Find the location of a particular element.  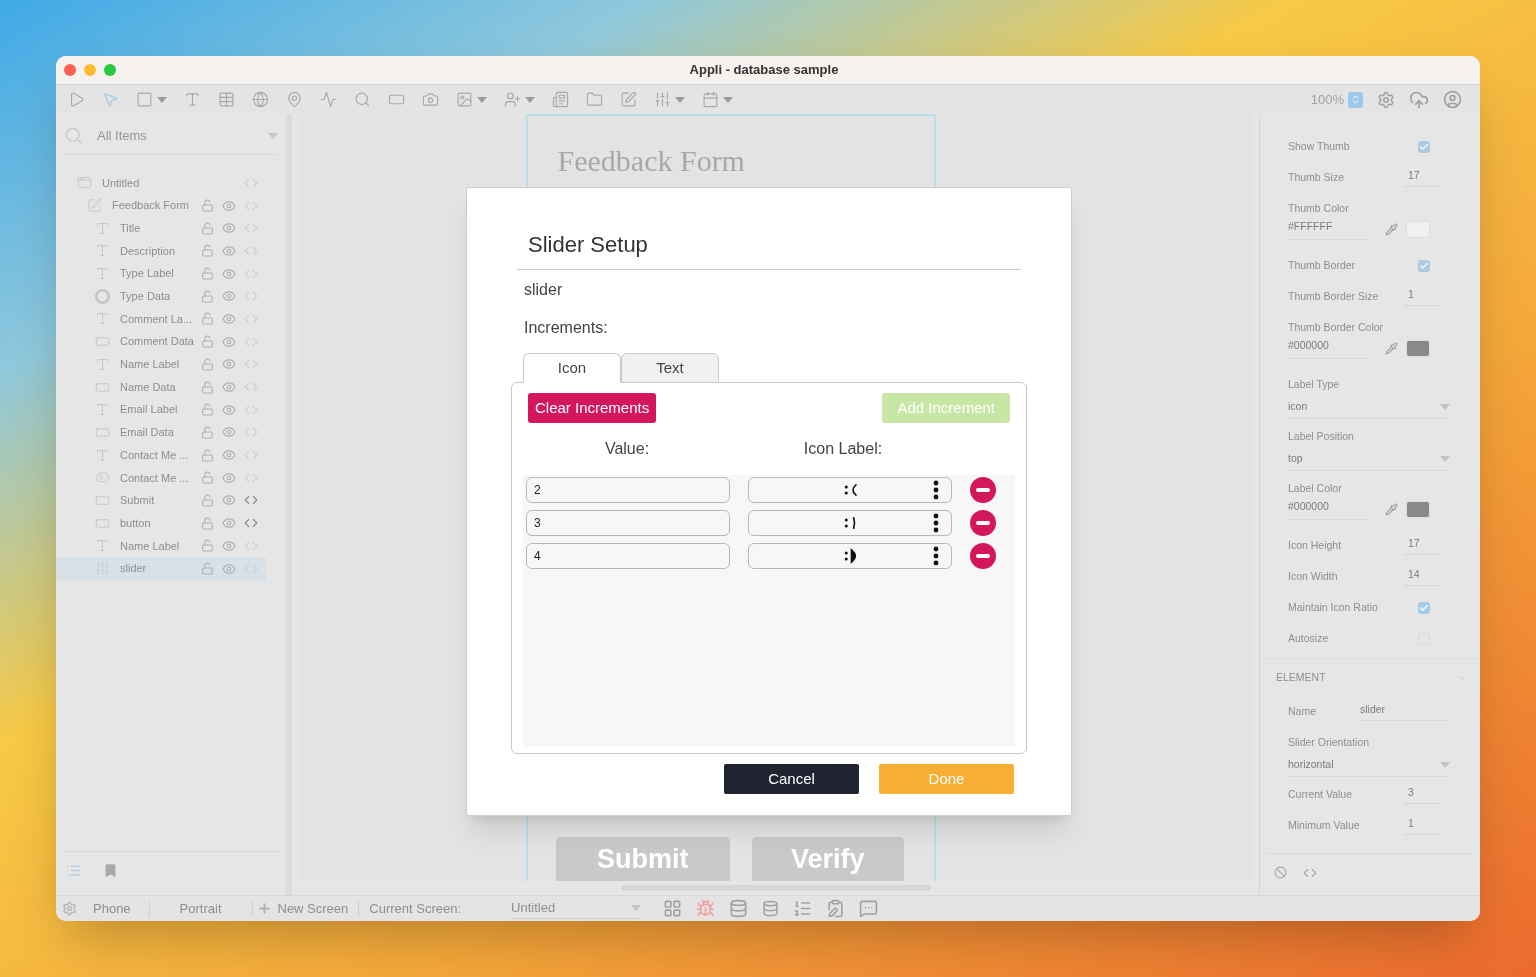

chat-icon is located at coordinates (869, 908).